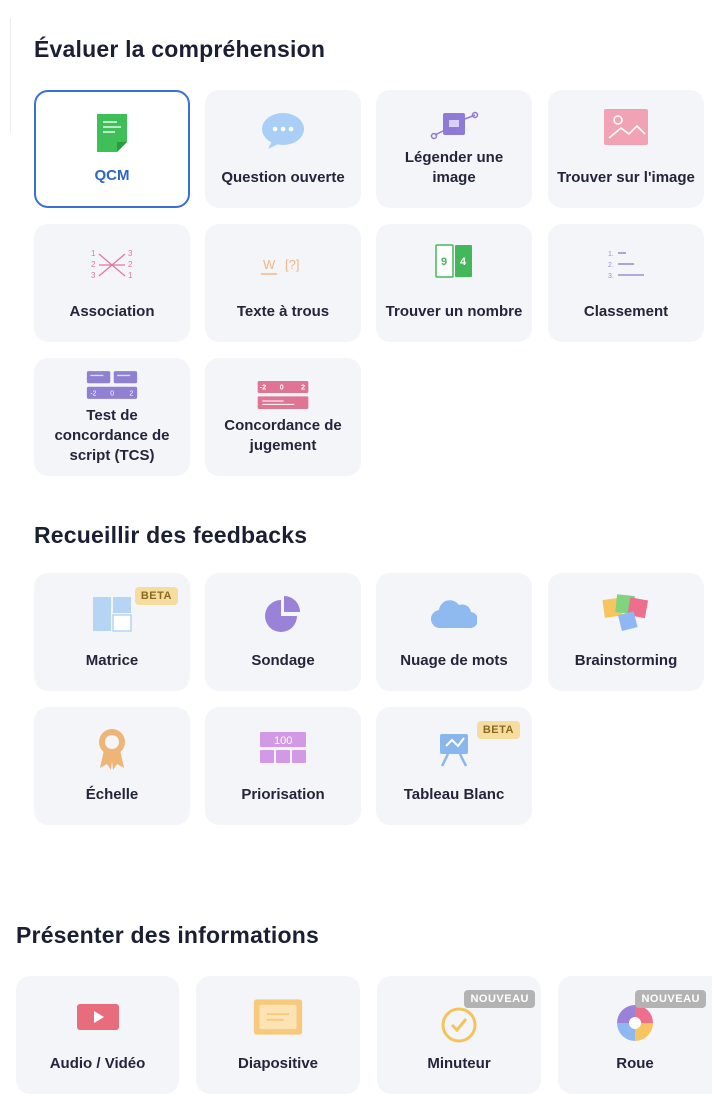  Describe the element at coordinates (112, 175) in the screenshot. I see `card-label: QCM` at that location.